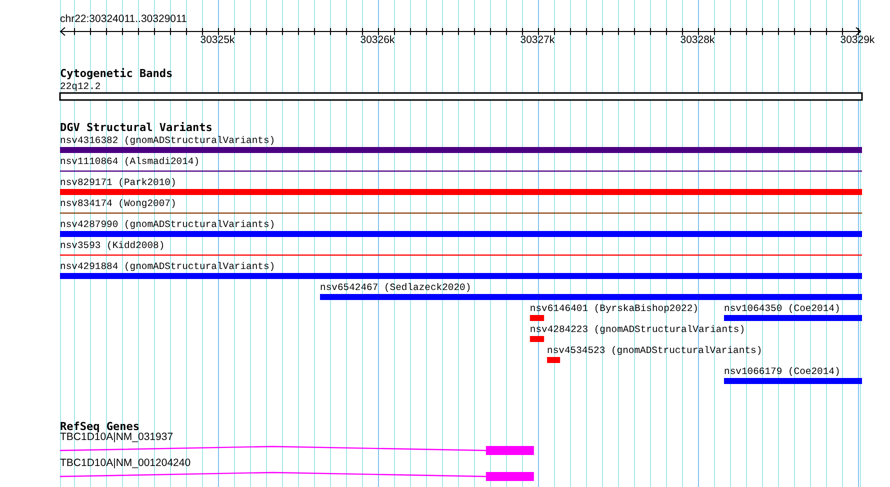 This screenshot has width=890, height=487. I want to click on variant-label: nsv3593 (Kidd2008), so click(112, 245).